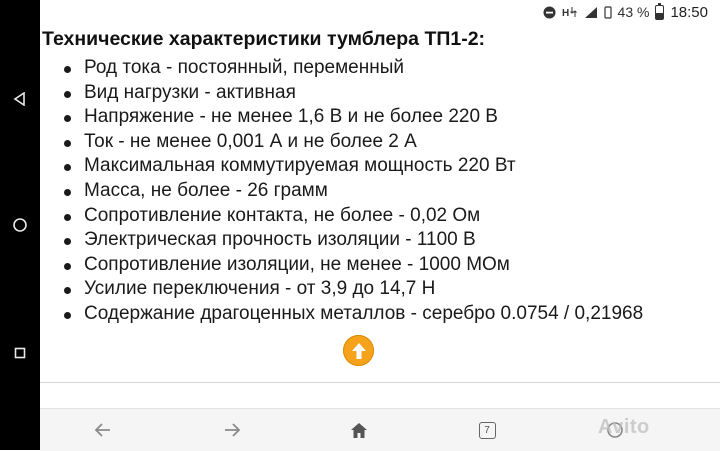  I want to click on svg-text: H, so click(565, 13).